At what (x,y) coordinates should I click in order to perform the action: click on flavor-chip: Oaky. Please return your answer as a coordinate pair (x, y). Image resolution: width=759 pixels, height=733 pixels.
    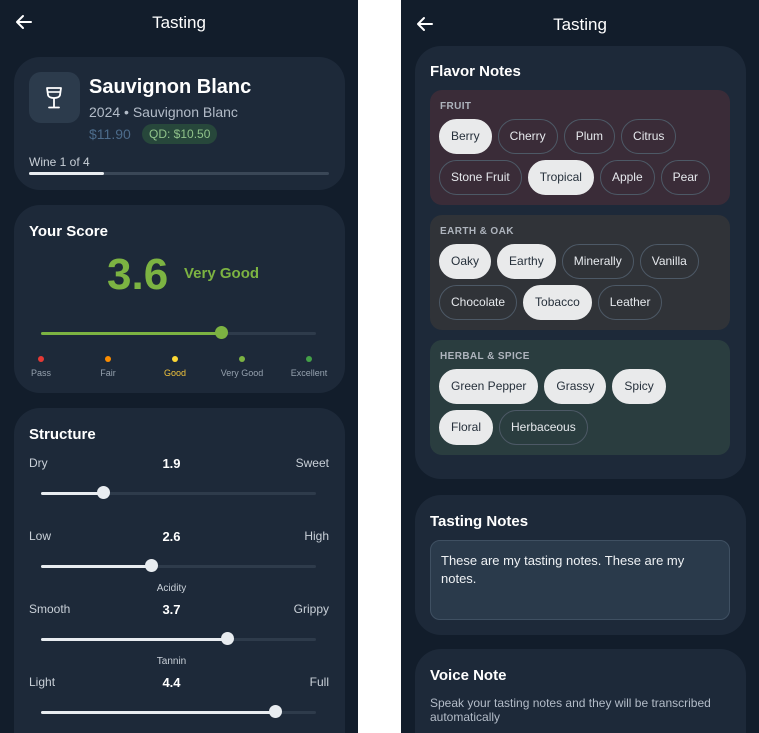
    Looking at the image, I should click on (465, 261).